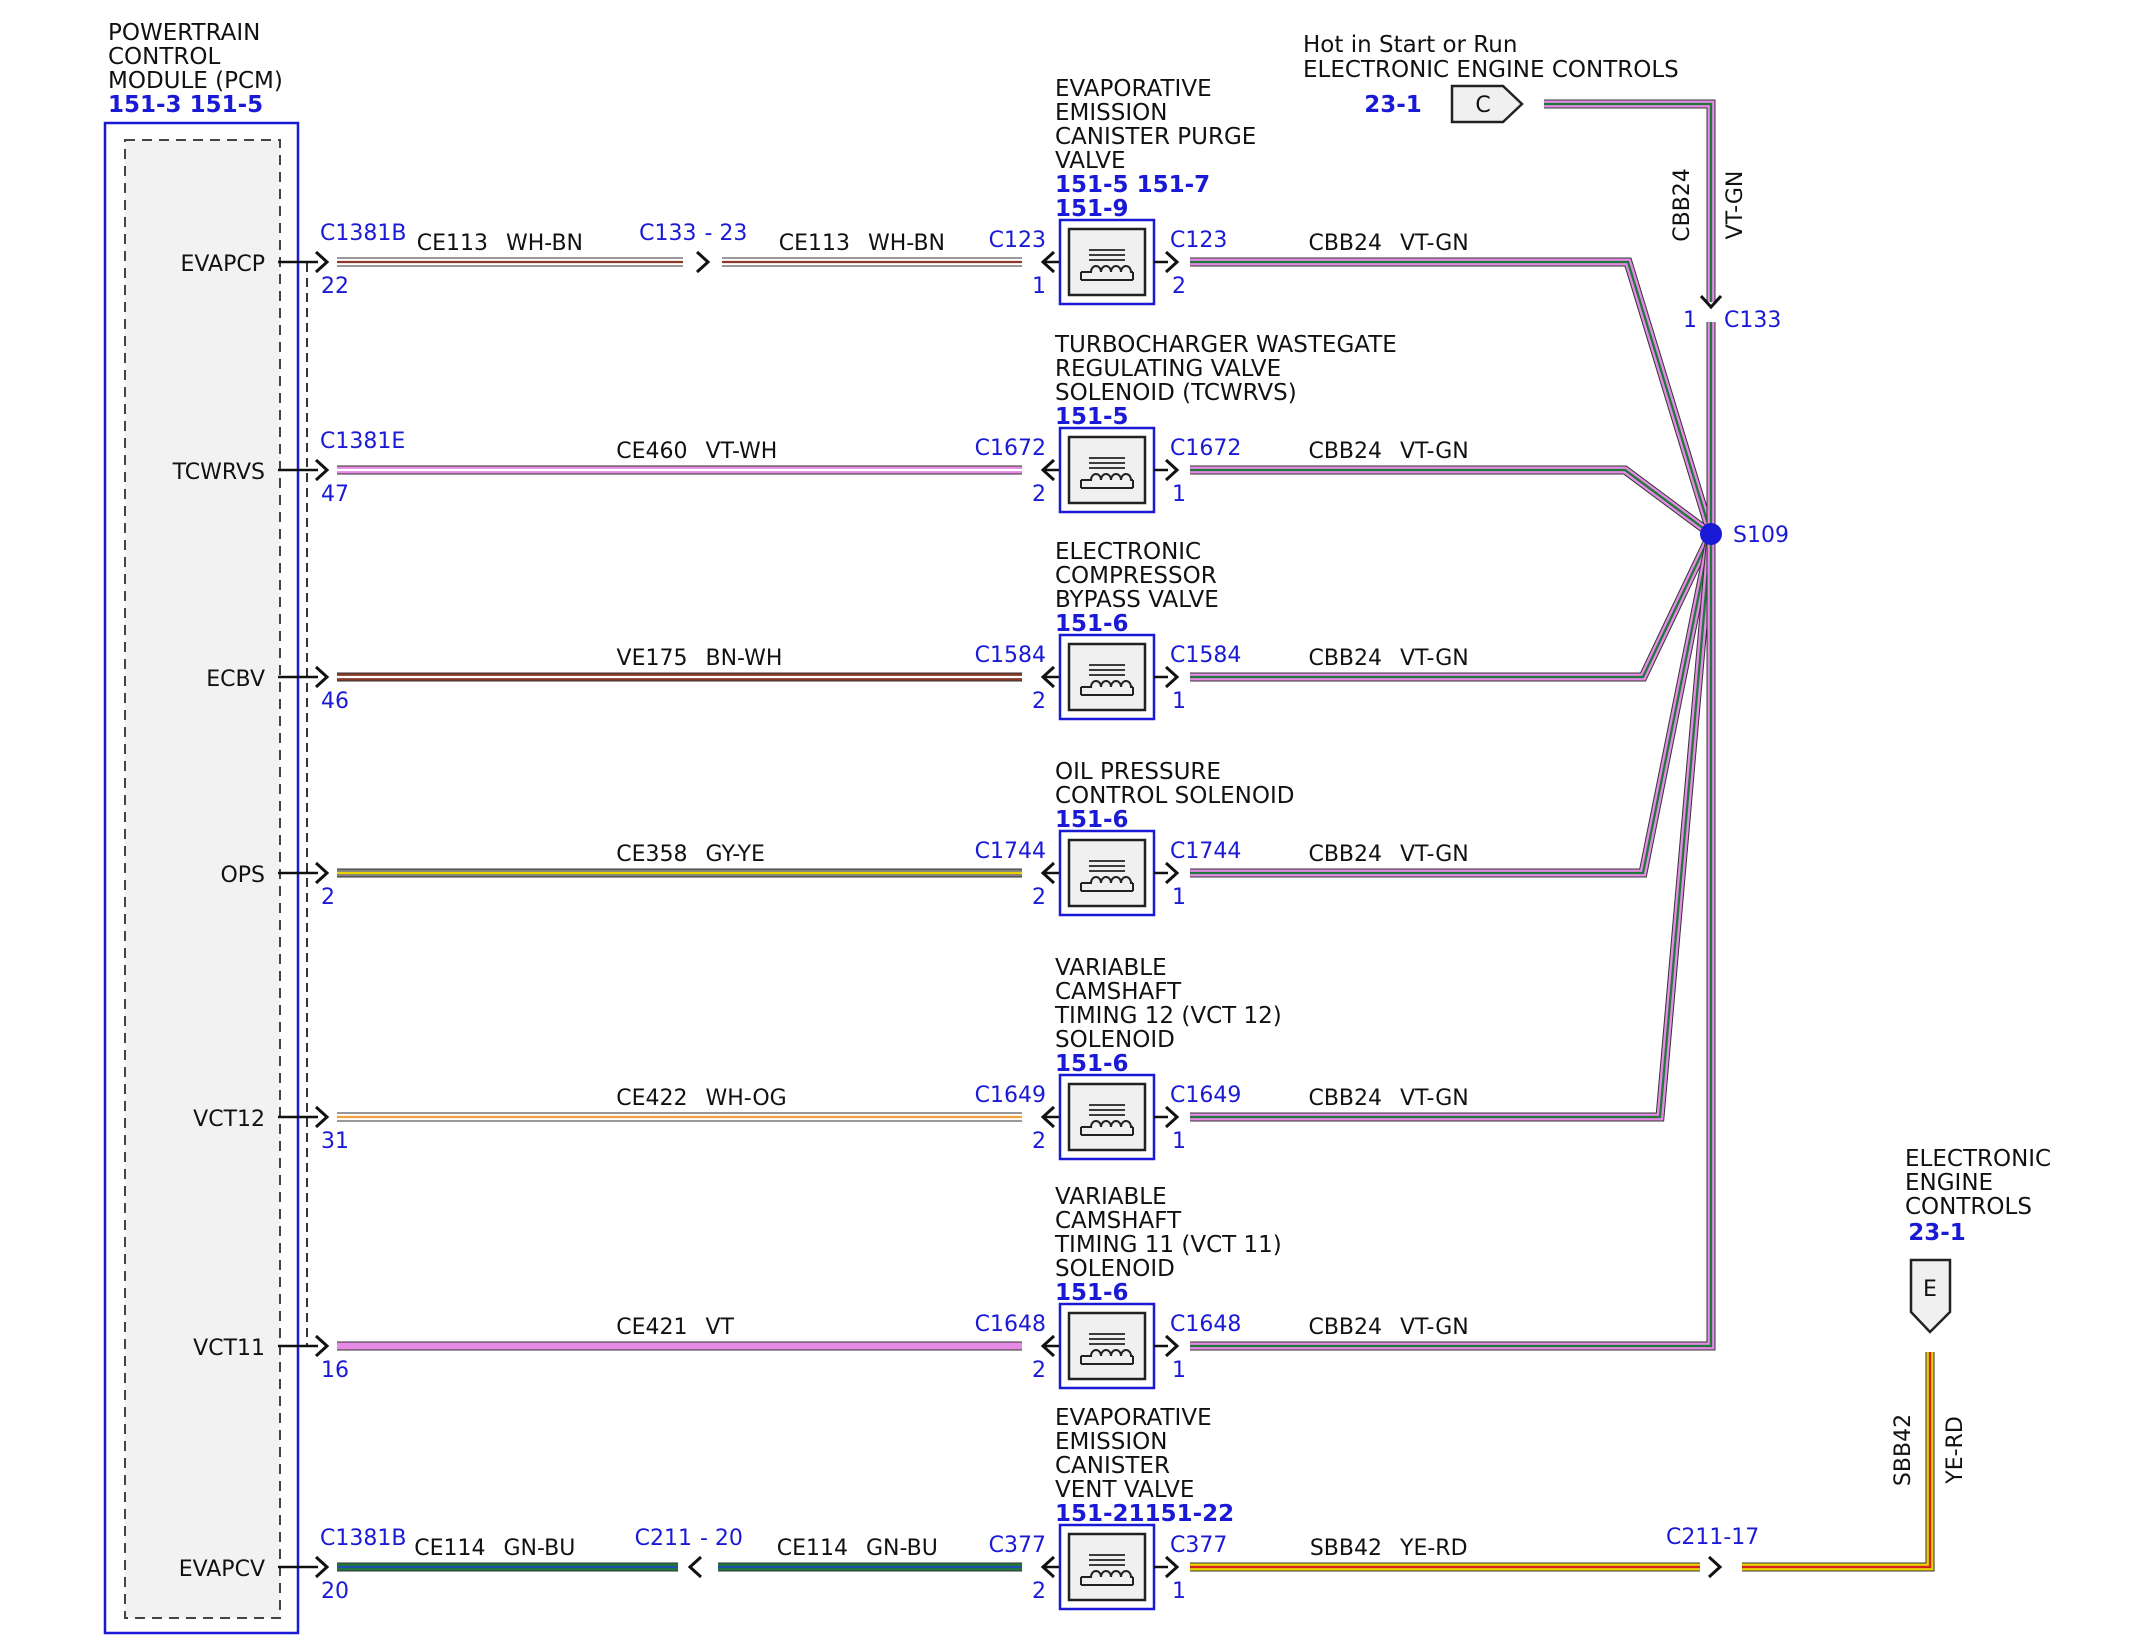  Describe the element at coordinates (1090, 161) in the screenshot. I see `component-name-line: VALVE` at that location.